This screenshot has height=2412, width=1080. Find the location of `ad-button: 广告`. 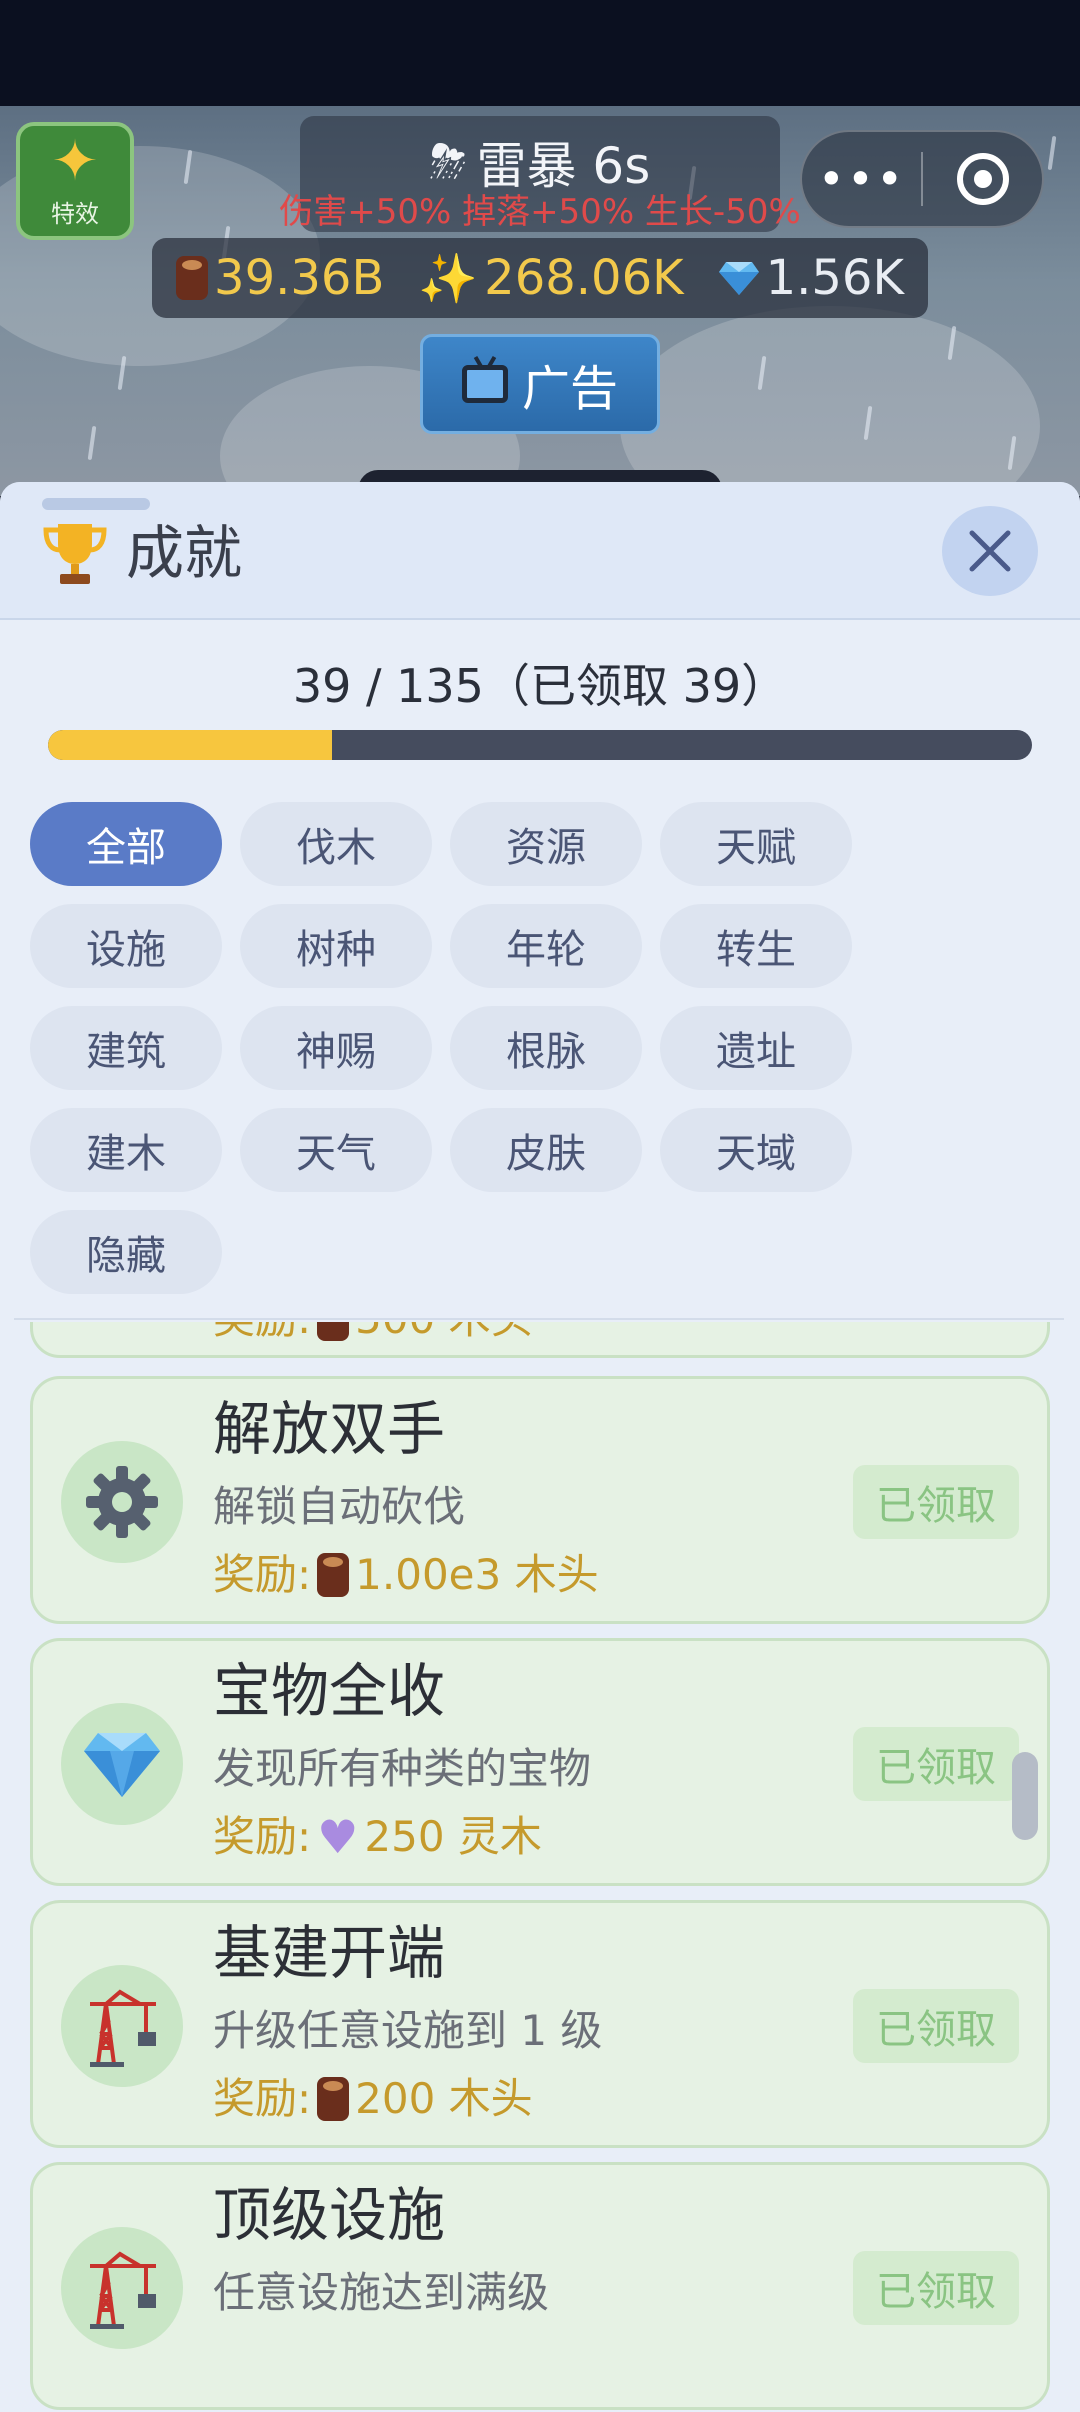

ad-button: 广告 is located at coordinates (540, 384).